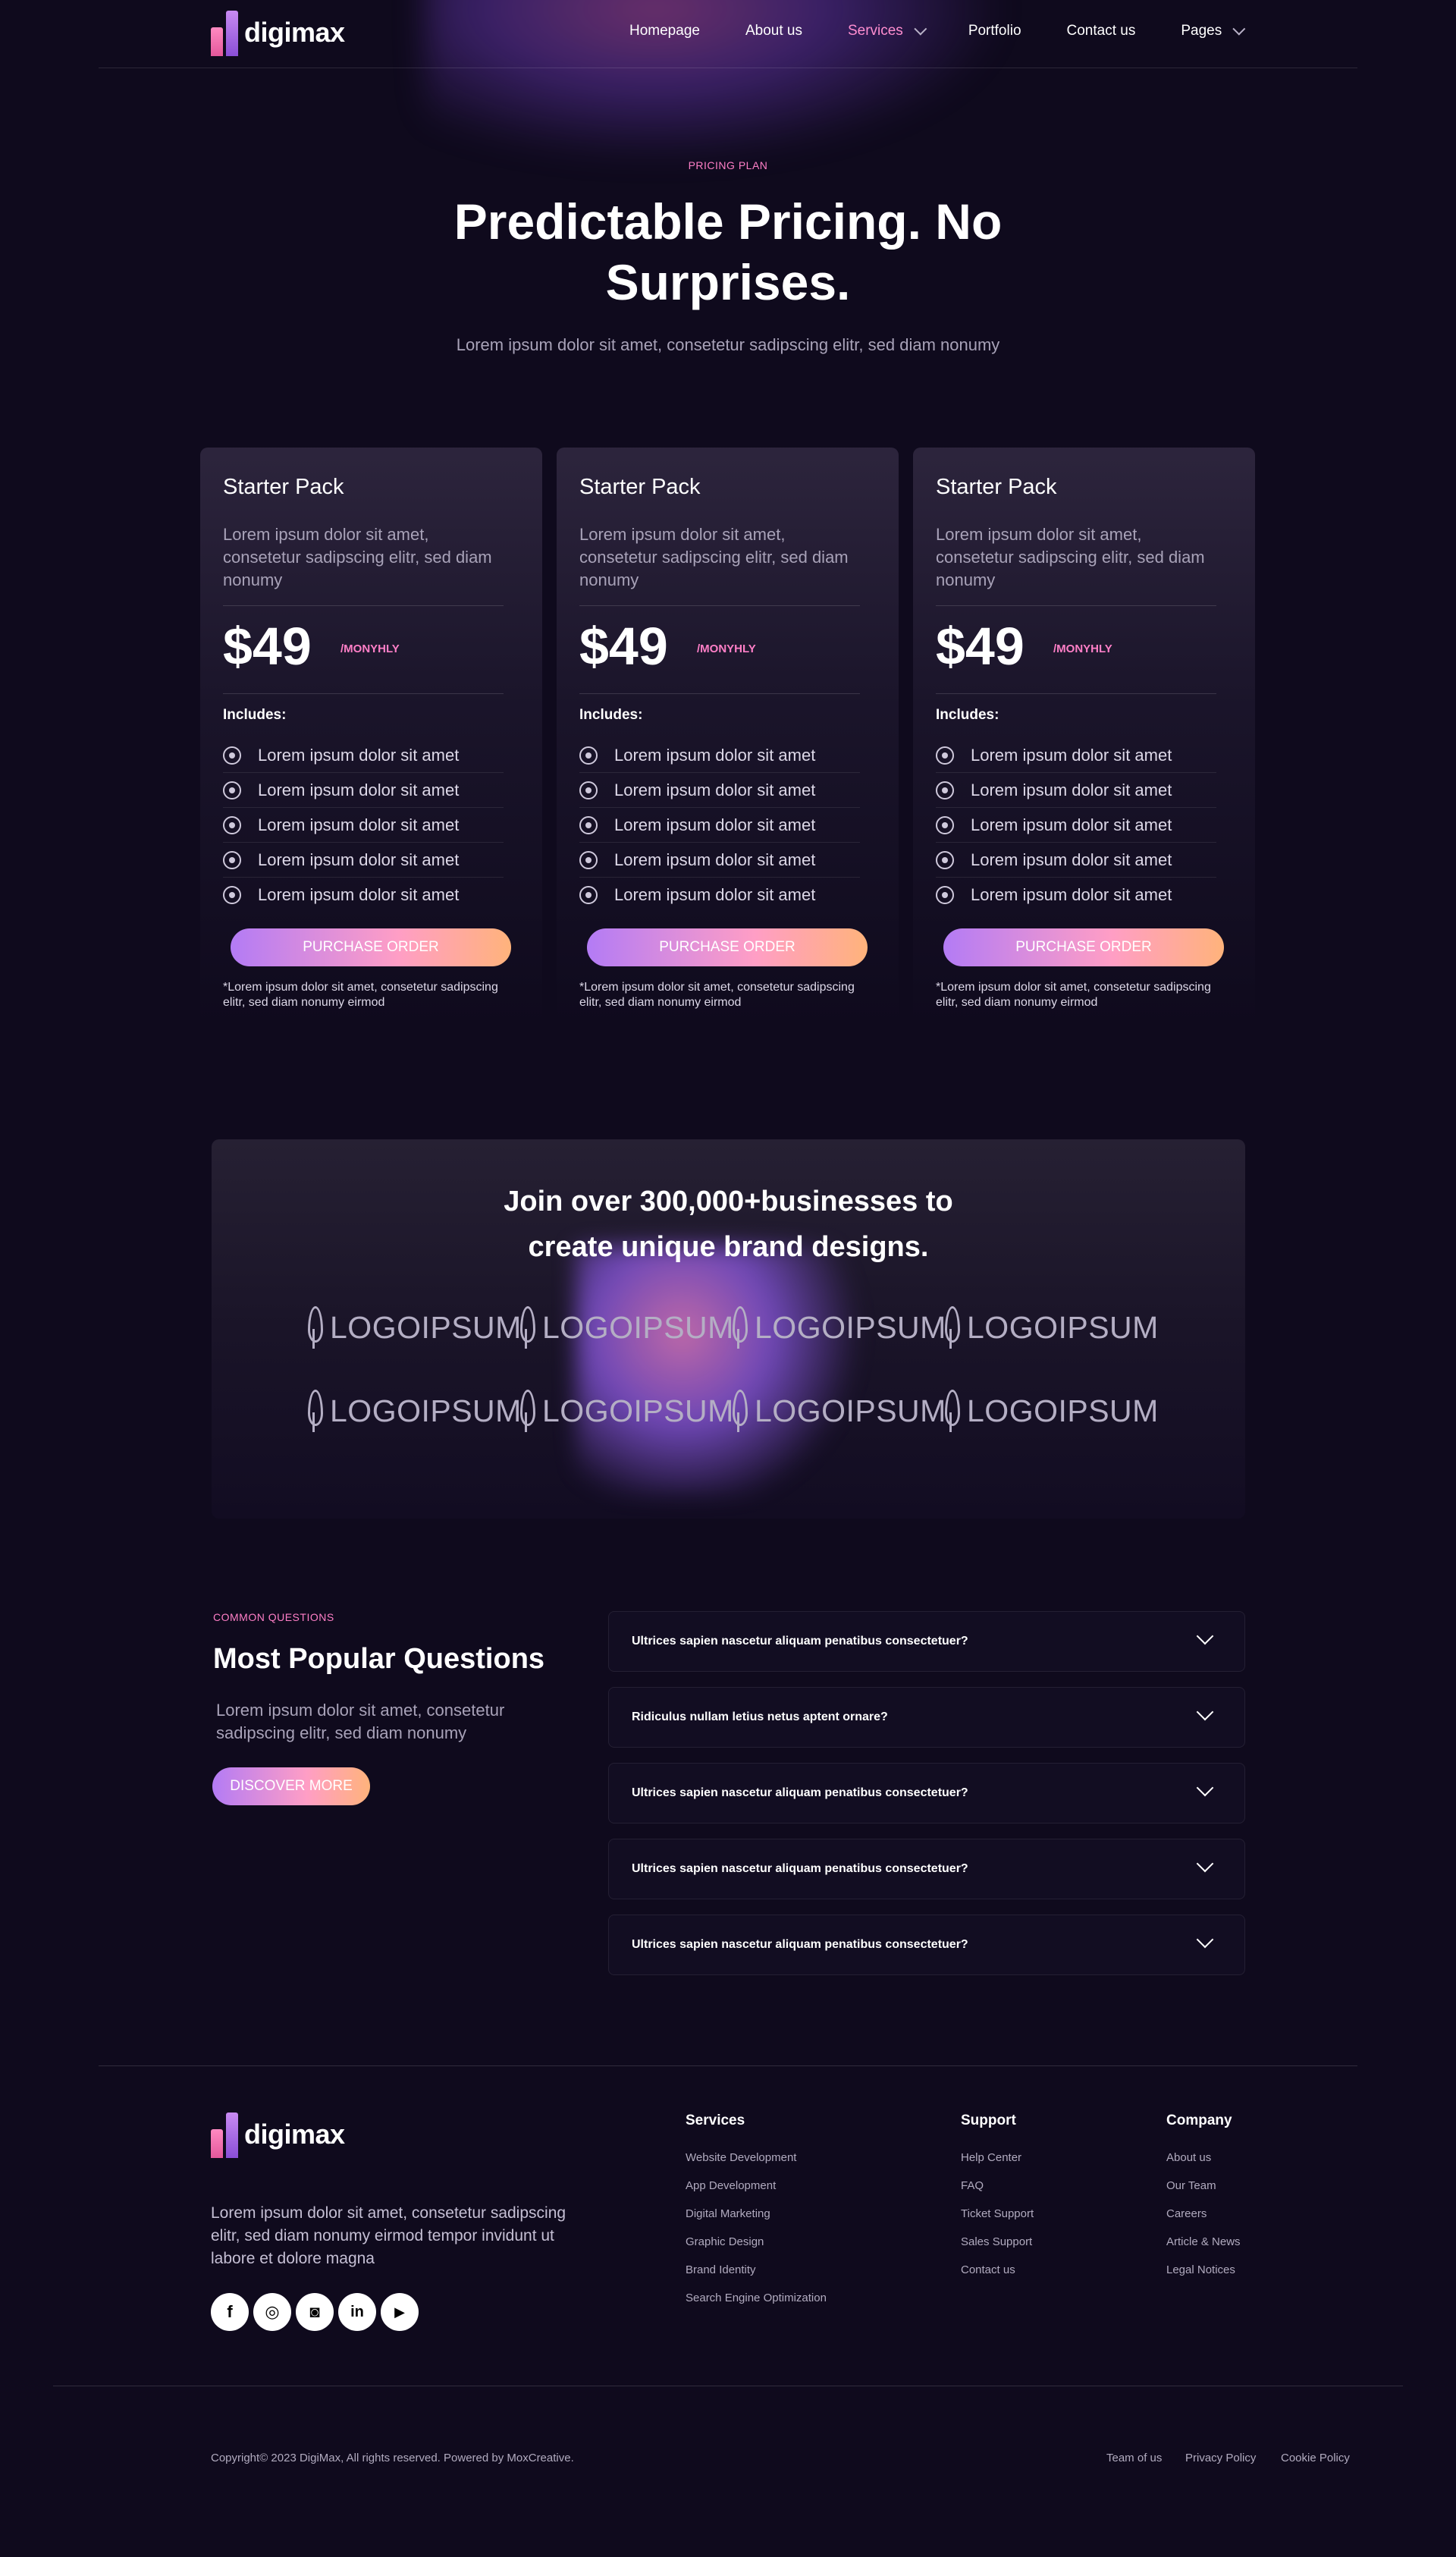 Image resolution: width=1456 pixels, height=2557 pixels. What do you see at coordinates (278, 32) in the screenshot?
I see `header-logo: digimax` at bounding box center [278, 32].